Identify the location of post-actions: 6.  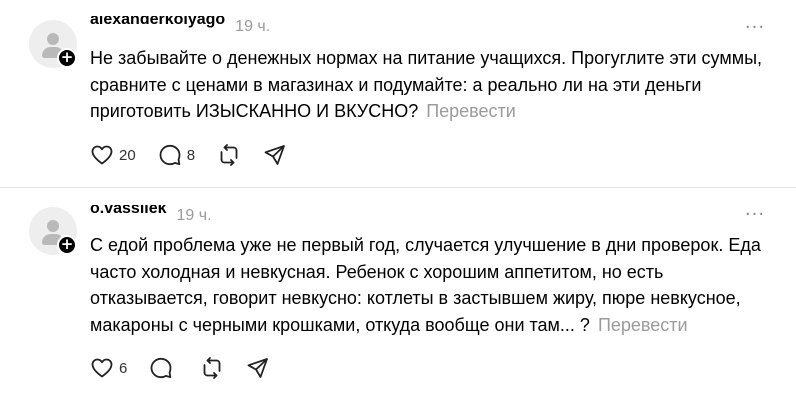
(191, 368).